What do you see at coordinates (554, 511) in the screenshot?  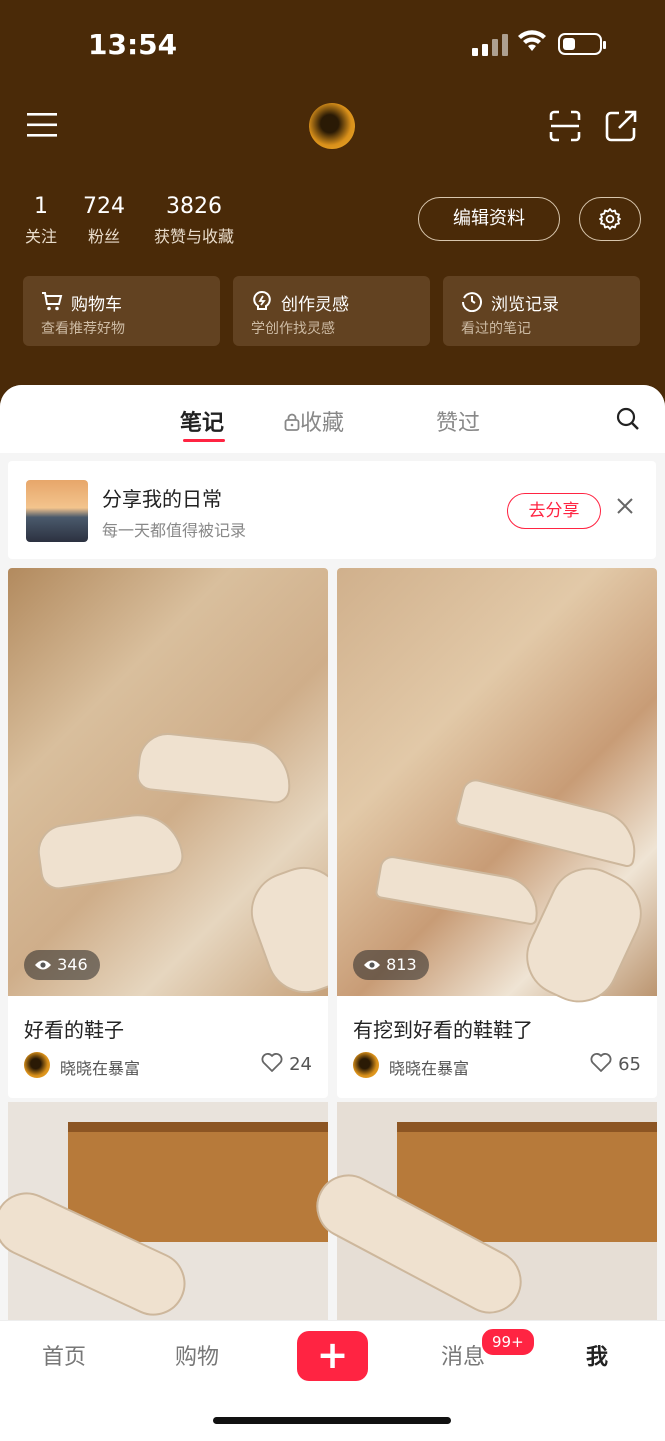 I see `go-share-button: 去分享` at bounding box center [554, 511].